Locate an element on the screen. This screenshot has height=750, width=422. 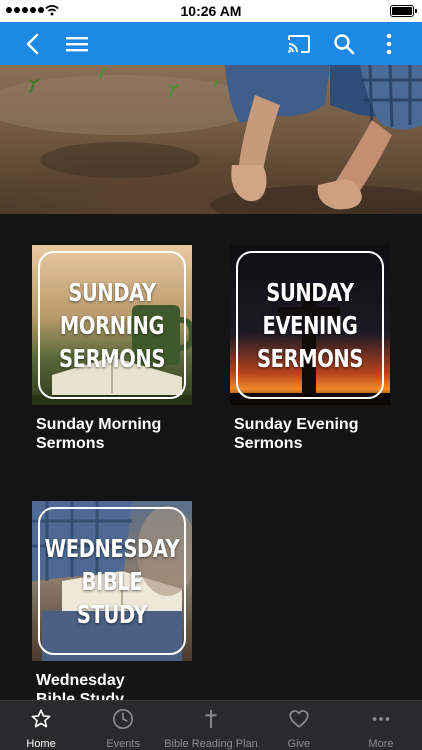
thumb-line: STUDY is located at coordinates (112, 614).